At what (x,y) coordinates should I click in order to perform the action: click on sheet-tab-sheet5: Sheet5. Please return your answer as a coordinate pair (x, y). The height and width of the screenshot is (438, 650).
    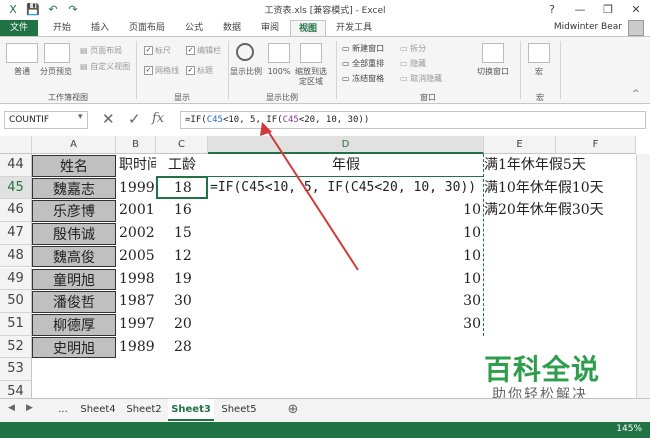
    Looking at the image, I should click on (239, 410).